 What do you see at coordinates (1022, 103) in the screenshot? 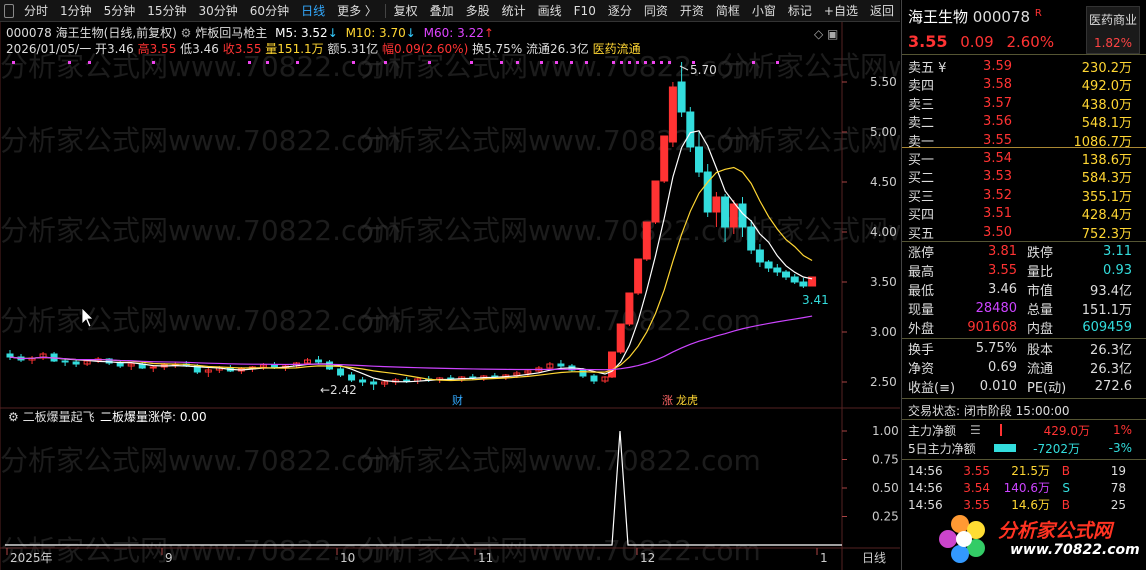
I see `ask-row: 卖三 3.57 438.0万` at bounding box center [1022, 103].